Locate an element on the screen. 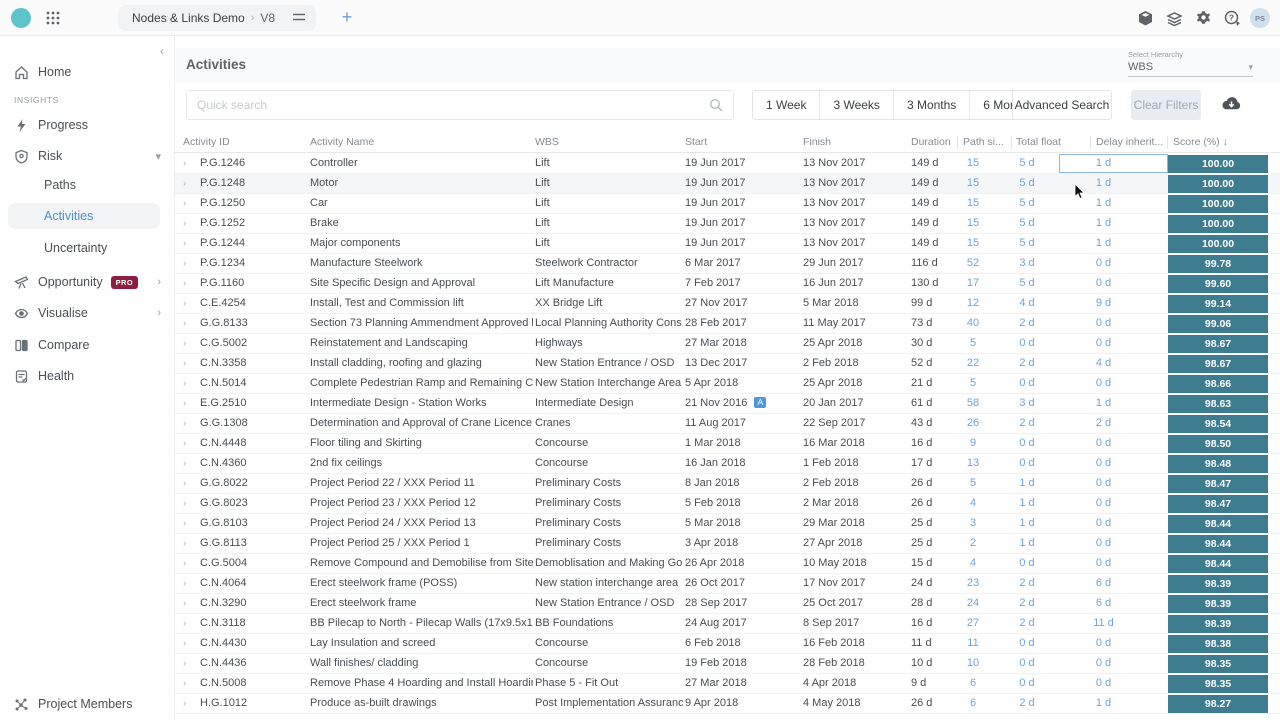  cell-path-size-link: 13 is located at coordinates (973, 463).